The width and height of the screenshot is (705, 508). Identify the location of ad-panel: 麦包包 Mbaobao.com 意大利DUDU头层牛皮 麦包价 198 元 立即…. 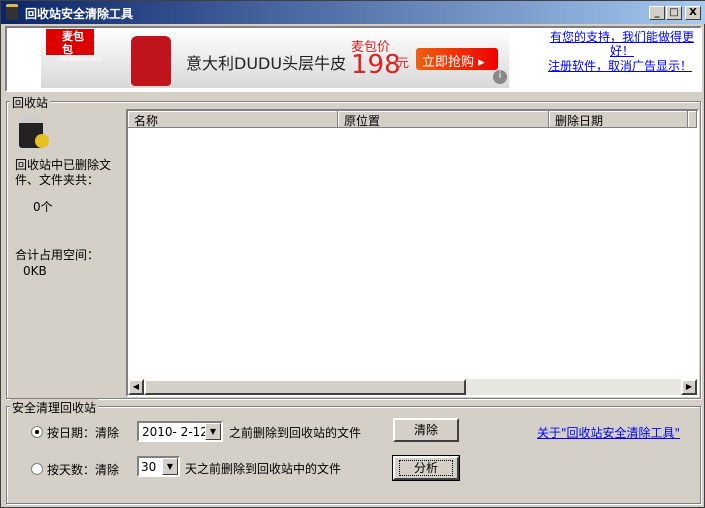
(353, 59).